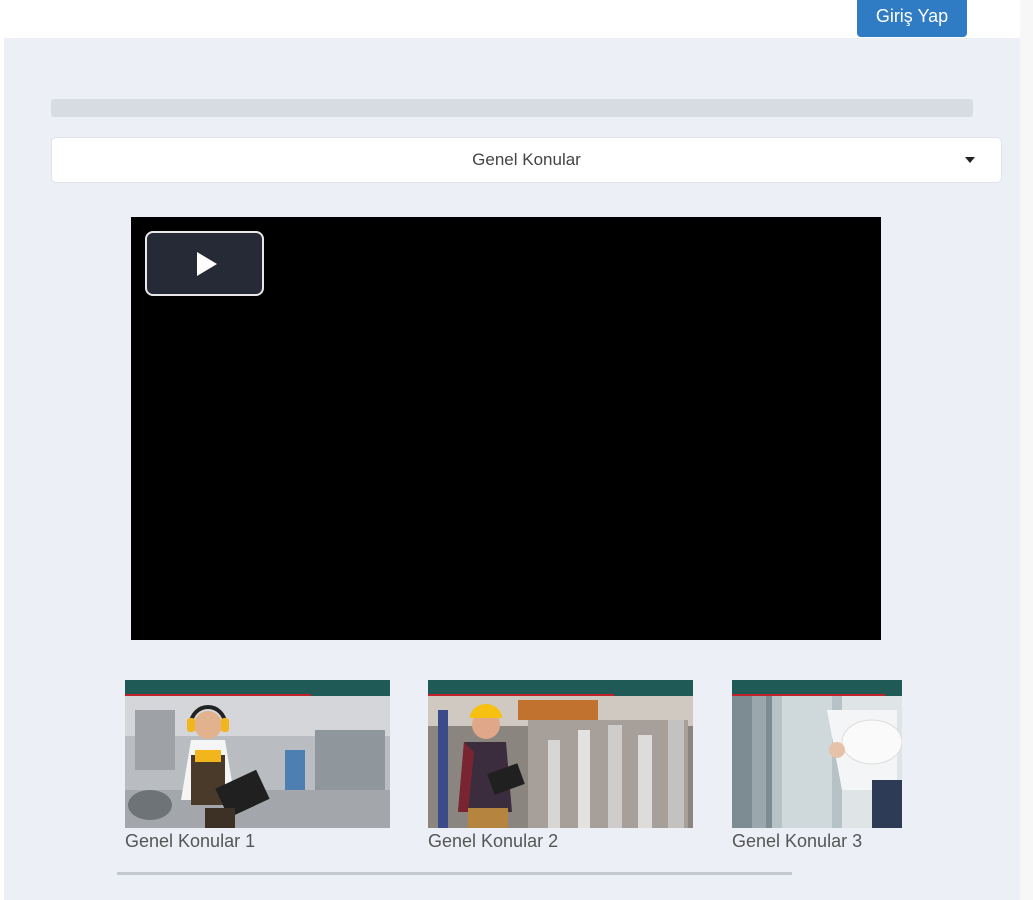  I want to click on category-select: Genel Konular, so click(526, 160).